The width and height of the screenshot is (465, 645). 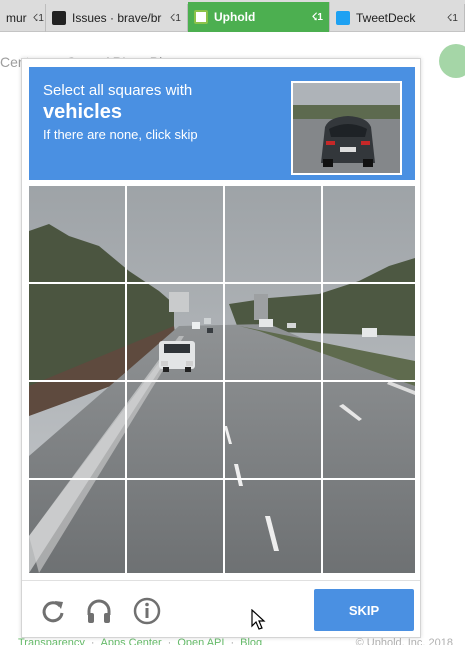 I want to click on mouse-cursor-icon, so click(x=258, y=619).